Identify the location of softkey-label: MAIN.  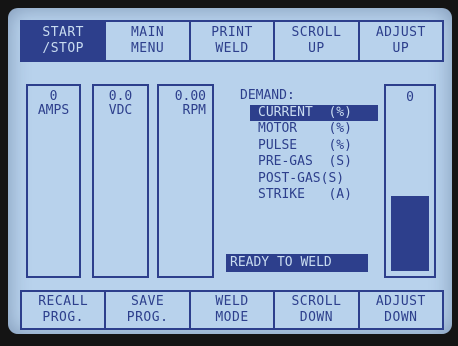
(147, 32).